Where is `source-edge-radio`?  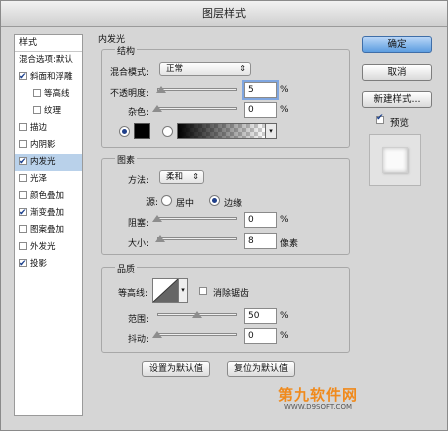 source-edge-radio is located at coordinates (214, 200).